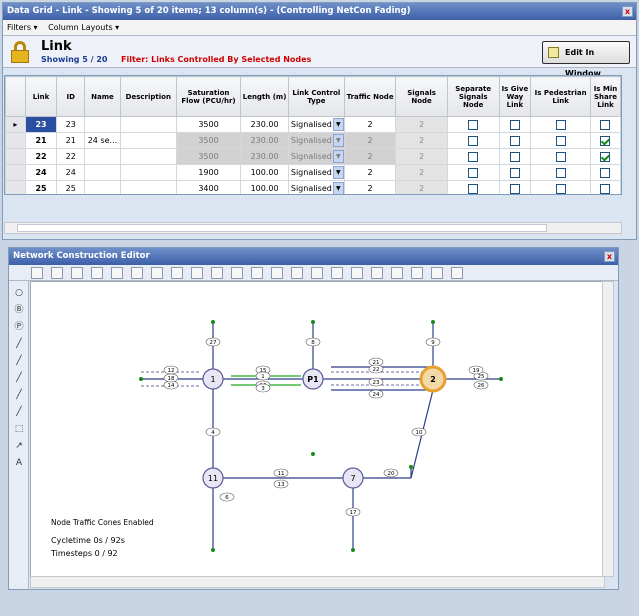 The height and width of the screenshot is (616, 639). I want to click on green-link-tool-icon: ╱, so click(19, 361).